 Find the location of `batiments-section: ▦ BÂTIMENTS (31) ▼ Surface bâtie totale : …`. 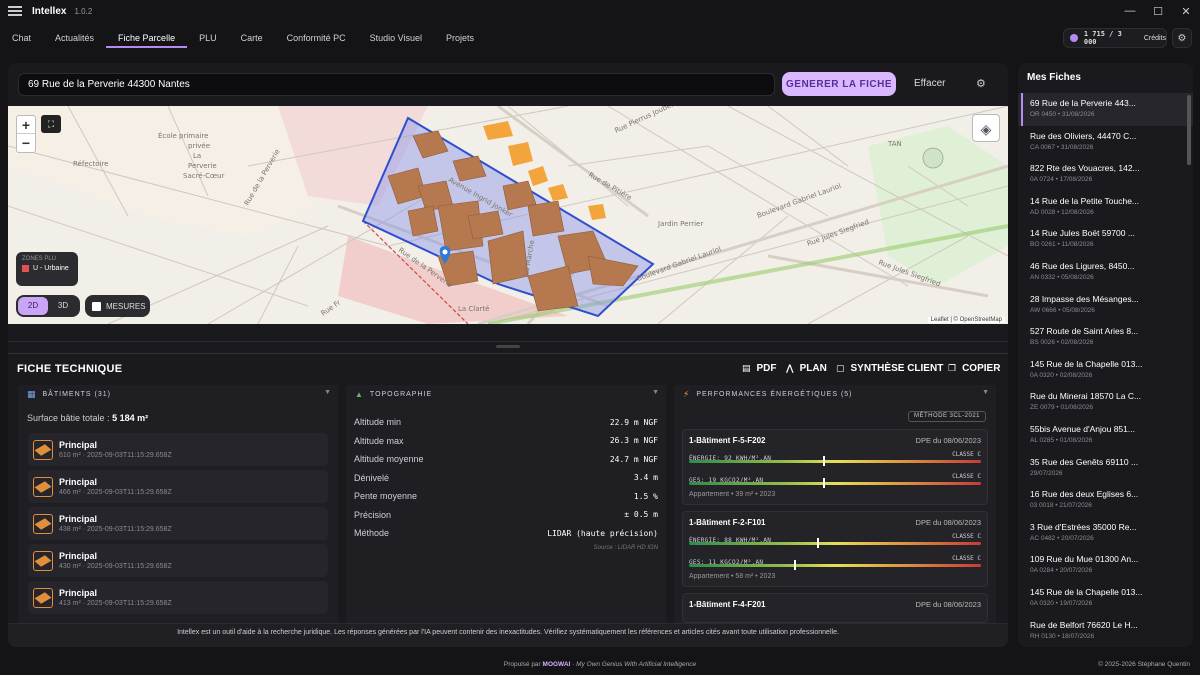

batiments-section: ▦ BÂTIMENTS (31) ▼ Surface bâtie totale : … is located at coordinates (178, 505).